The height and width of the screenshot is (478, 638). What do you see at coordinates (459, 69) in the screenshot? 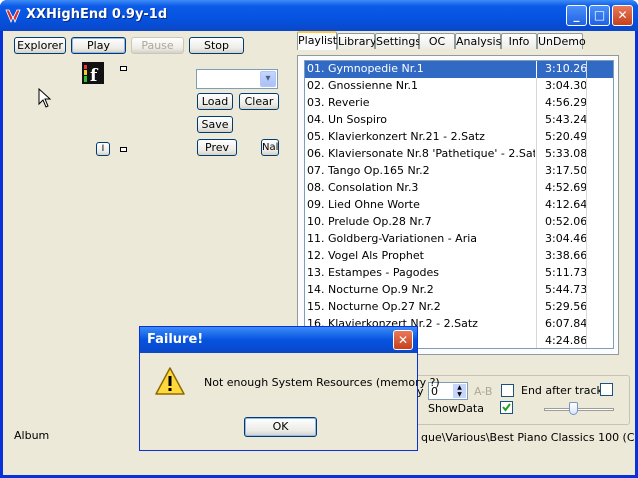
I see `playlist-row: 01. Gymnopedie Nr.1 3:10.26` at bounding box center [459, 69].